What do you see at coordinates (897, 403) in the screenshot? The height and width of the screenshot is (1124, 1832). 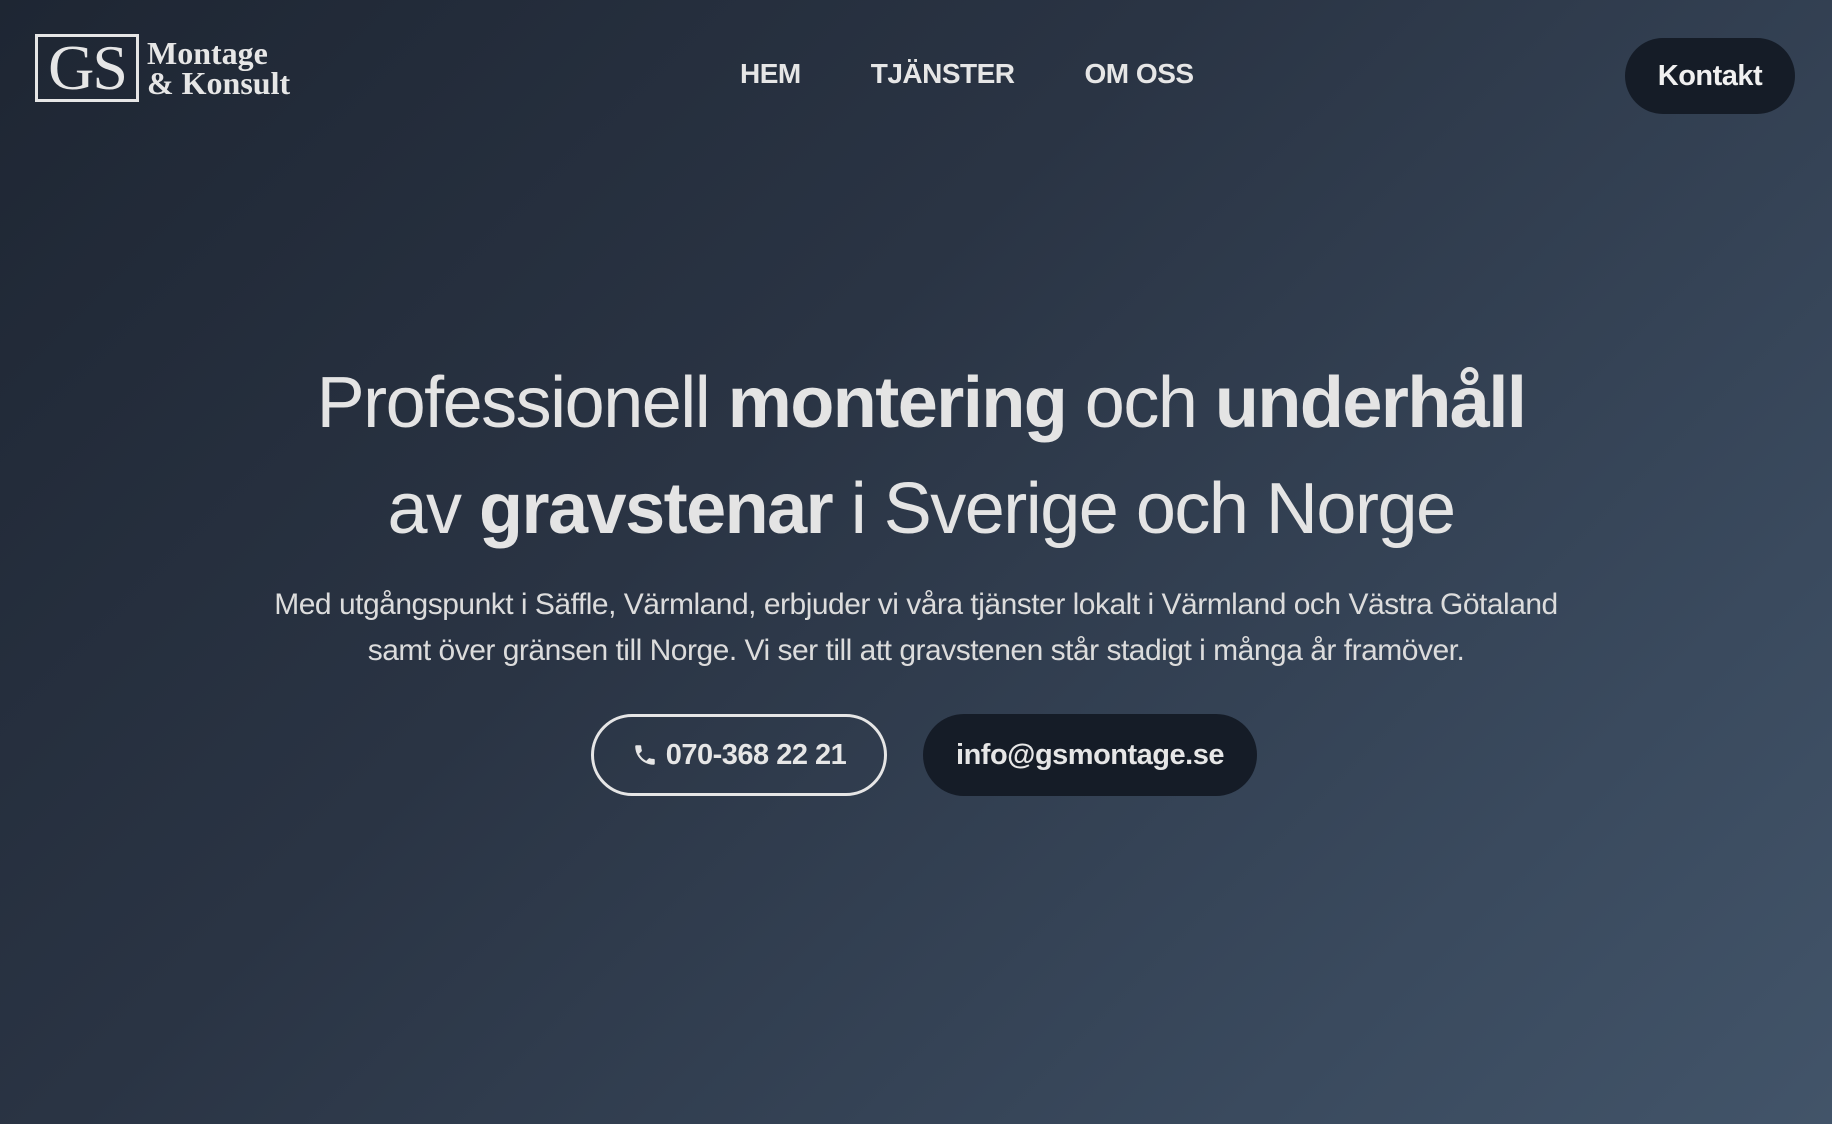 I see `headline-emphasis: montering` at bounding box center [897, 403].